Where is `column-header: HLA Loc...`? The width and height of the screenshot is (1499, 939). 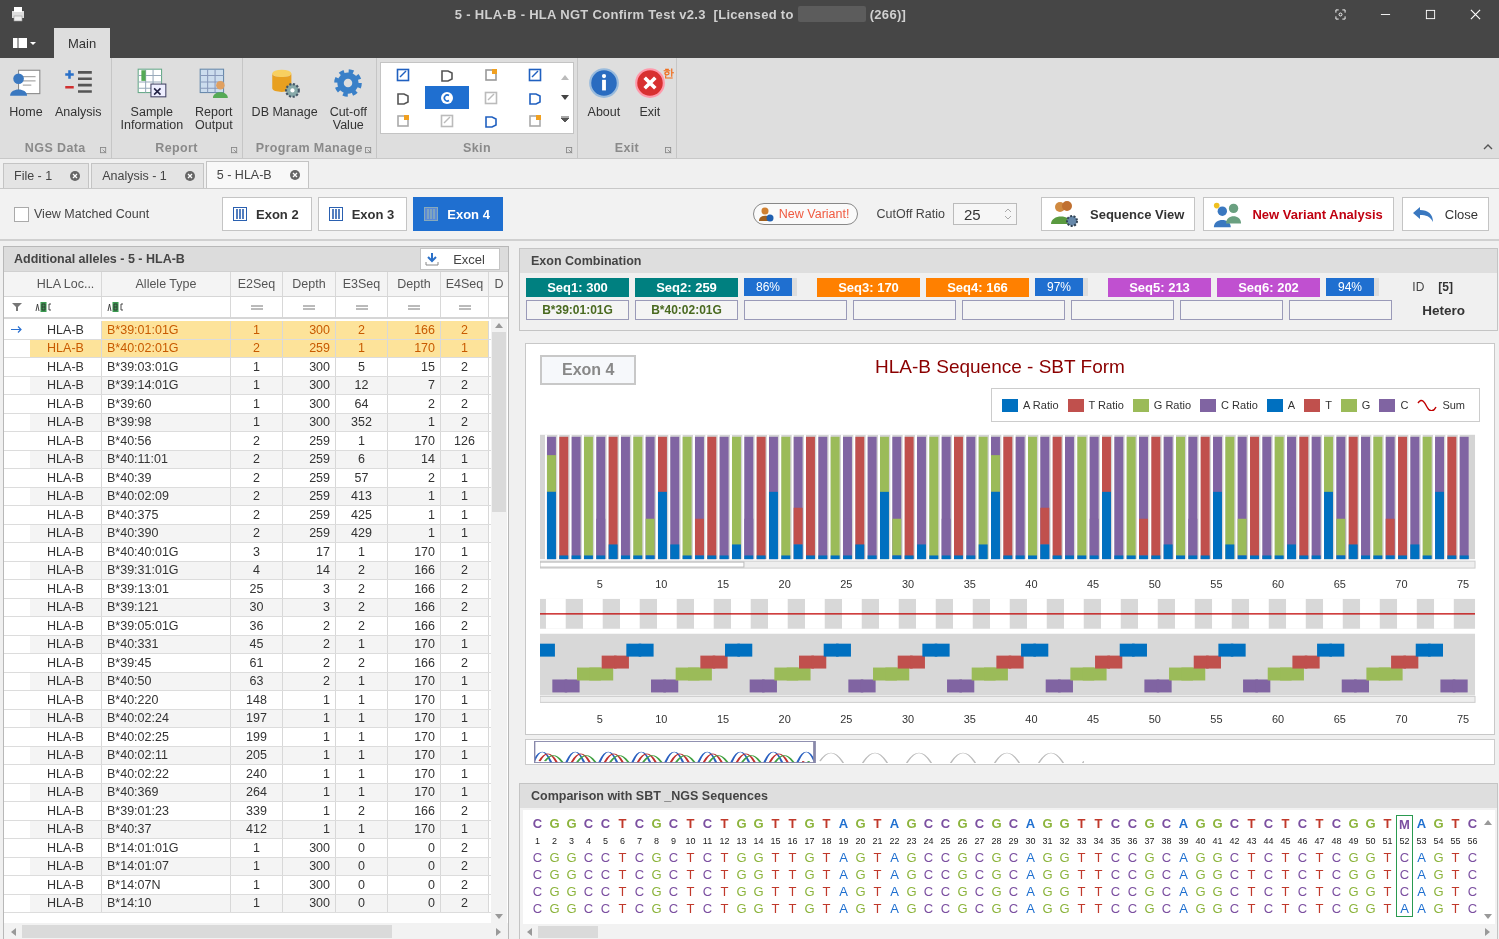 column-header: HLA Loc... is located at coordinates (66, 284).